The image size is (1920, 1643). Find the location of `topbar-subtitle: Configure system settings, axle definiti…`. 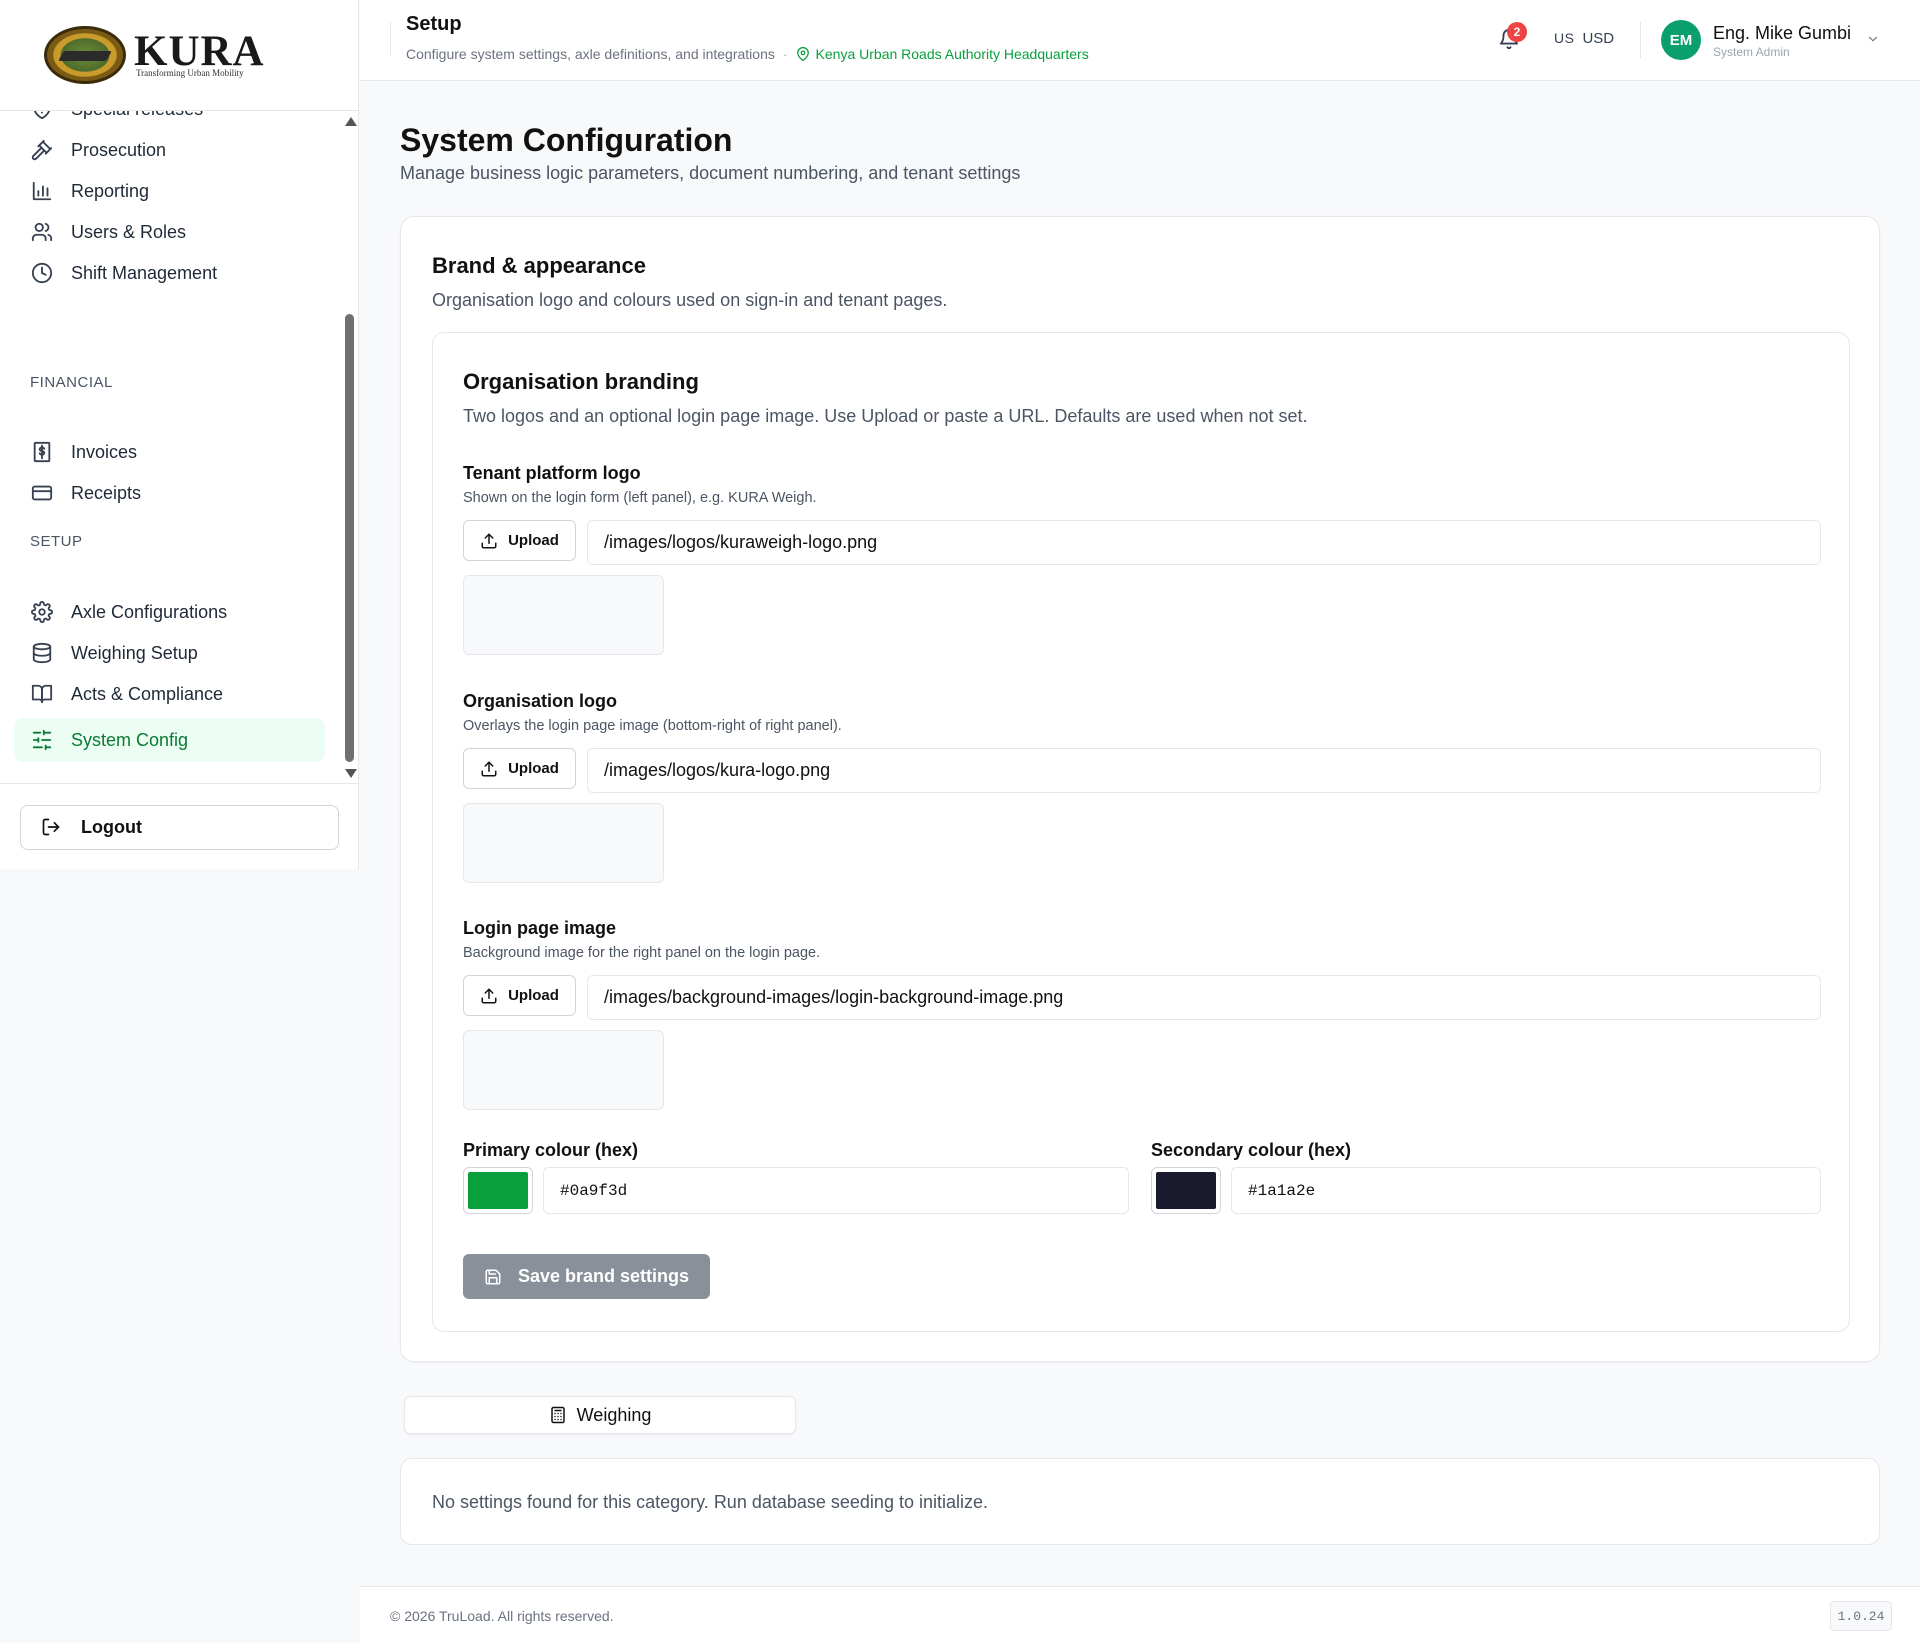

topbar-subtitle: Configure system settings, axle definiti… is located at coordinates (747, 54).